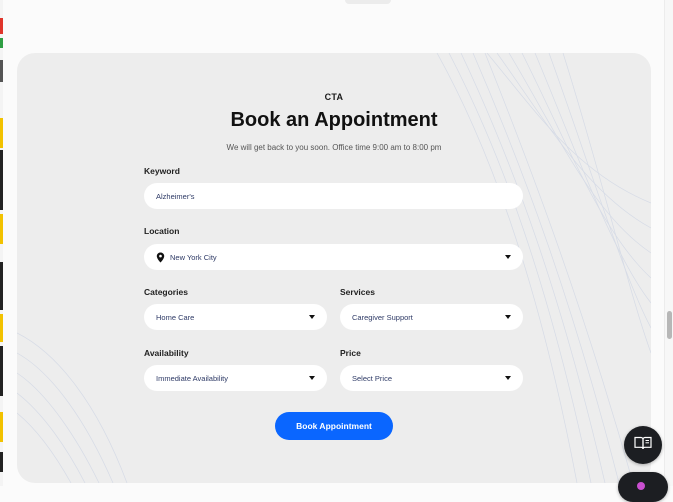  I want to click on book-appointment-button: Book Appointment, so click(334, 426).